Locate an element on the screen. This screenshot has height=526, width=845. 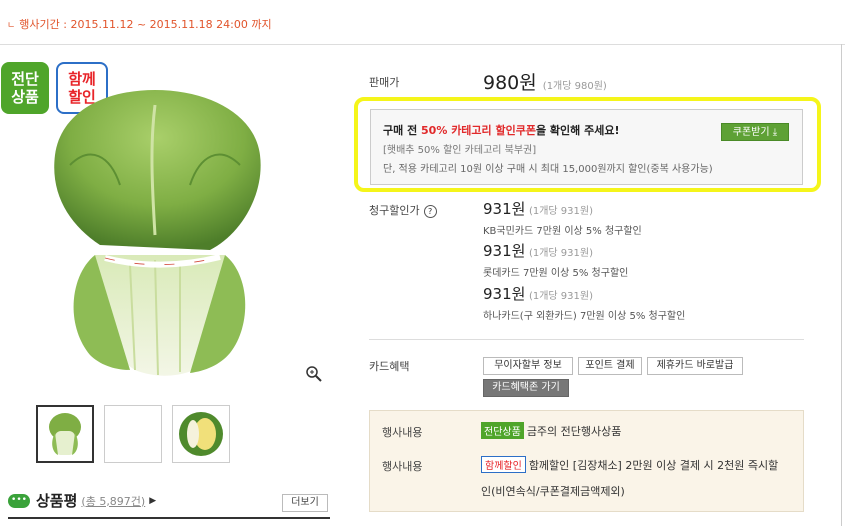
arrow-right-icon: ▶ is located at coordinates (152, 501).